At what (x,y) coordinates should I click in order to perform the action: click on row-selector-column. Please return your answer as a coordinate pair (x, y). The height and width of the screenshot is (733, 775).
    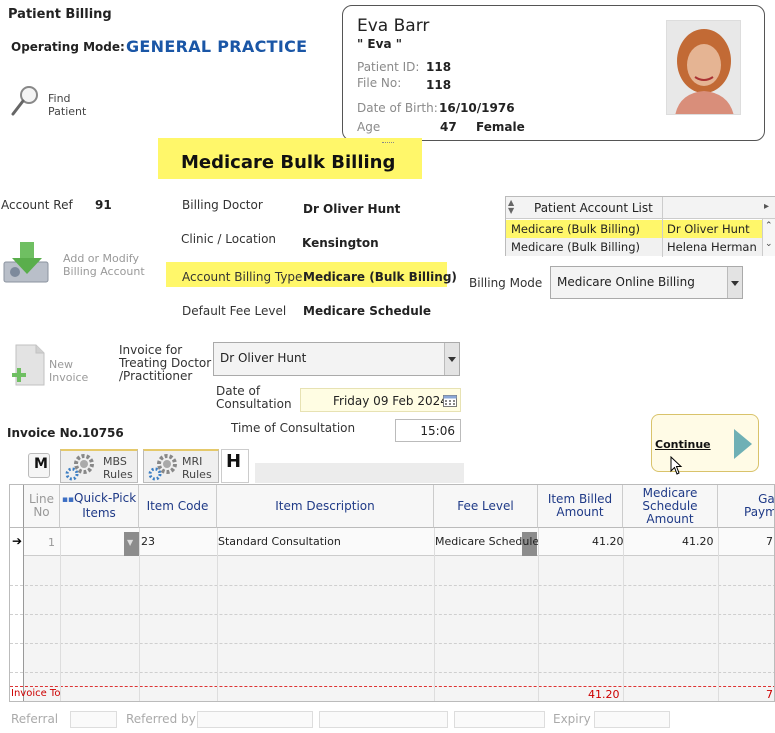
    Looking at the image, I should click on (17, 614).